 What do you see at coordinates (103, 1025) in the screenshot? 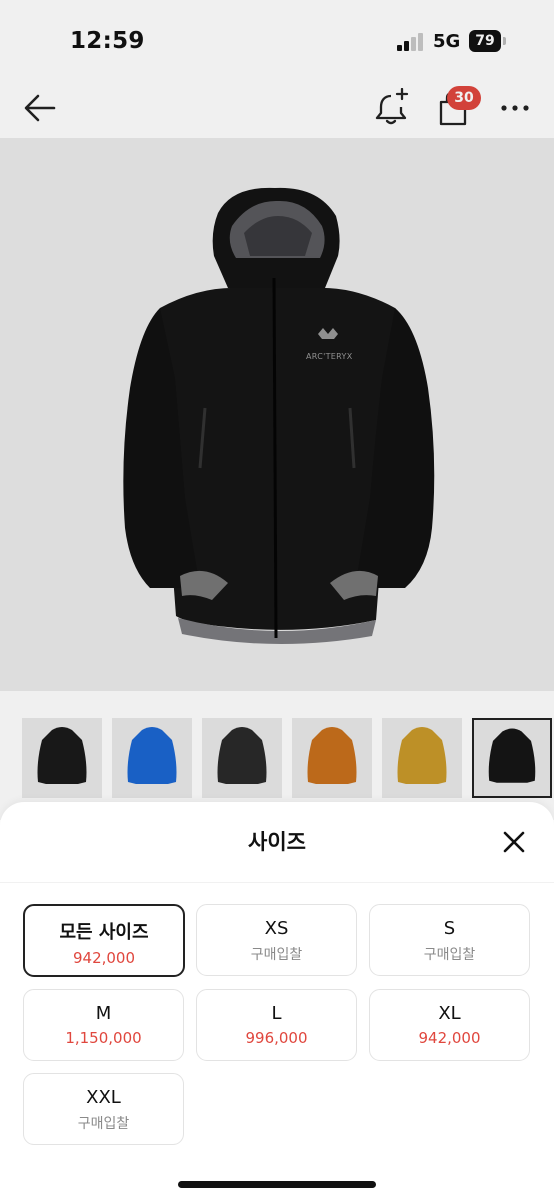
I see `size-option-m: M 1,150,000` at bounding box center [103, 1025].